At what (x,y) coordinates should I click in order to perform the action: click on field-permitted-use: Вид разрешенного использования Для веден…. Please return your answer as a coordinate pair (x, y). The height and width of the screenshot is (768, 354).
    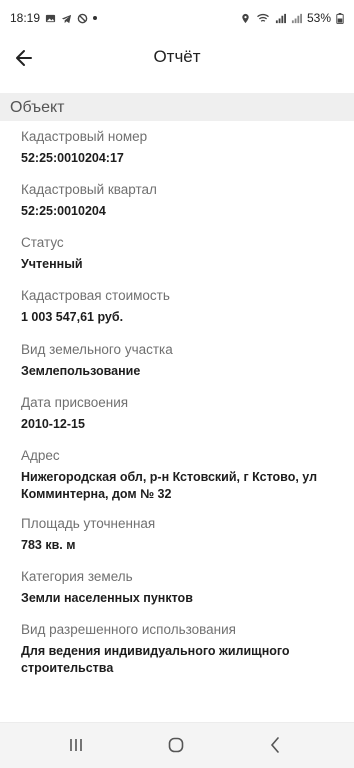
    Looking at the image, I should click on (181, 649).